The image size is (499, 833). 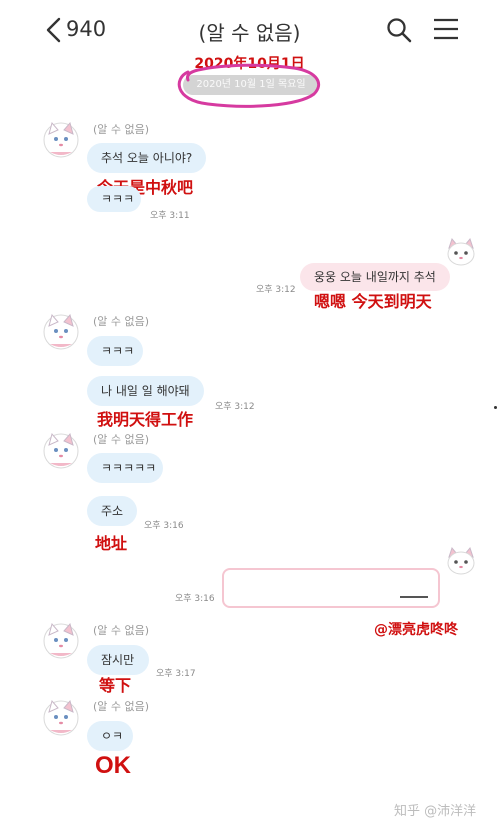 What do you see at coordinates (112, 511) in the screenshot?
I see `message-bubble: 주소` at bounding box center [112, 511].